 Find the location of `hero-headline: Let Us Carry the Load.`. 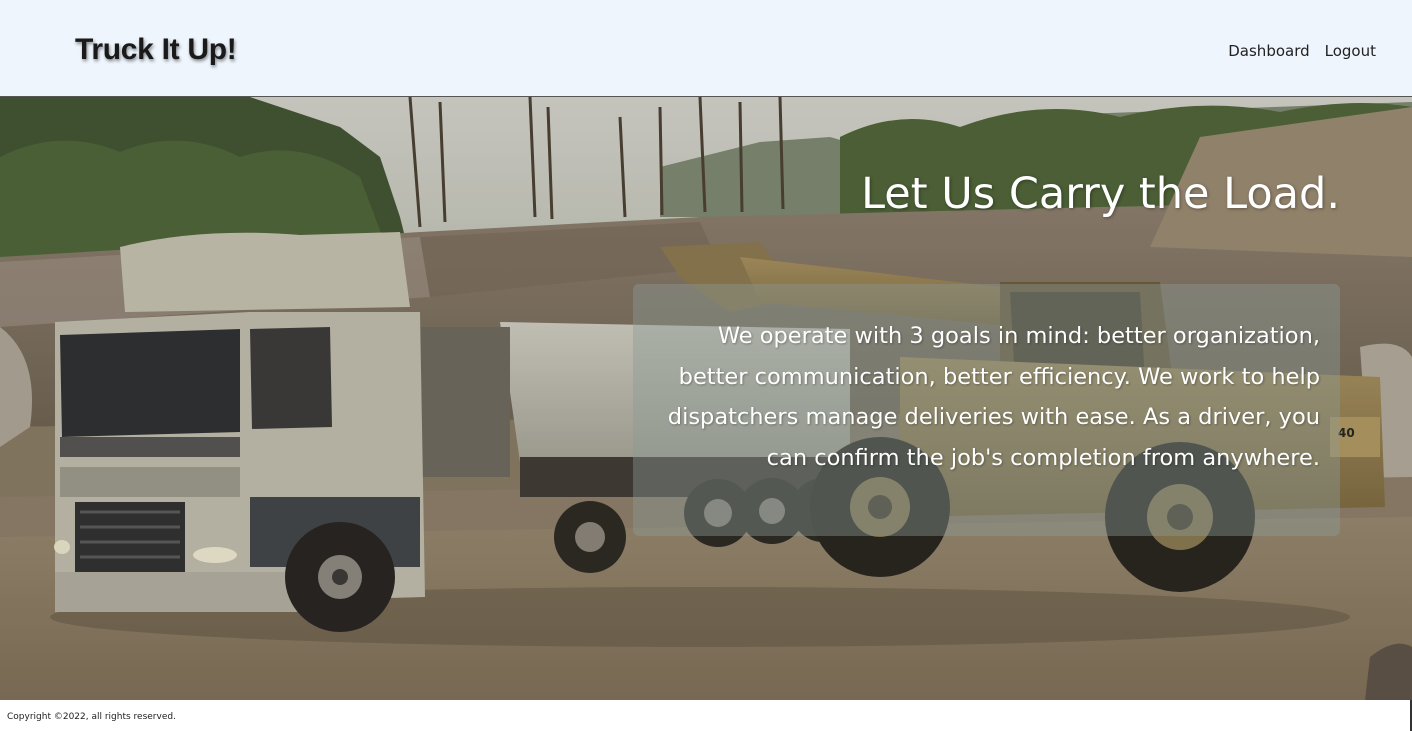

hero-headline: Let Us Carry the Load. is located at coordinates (1100, 194).